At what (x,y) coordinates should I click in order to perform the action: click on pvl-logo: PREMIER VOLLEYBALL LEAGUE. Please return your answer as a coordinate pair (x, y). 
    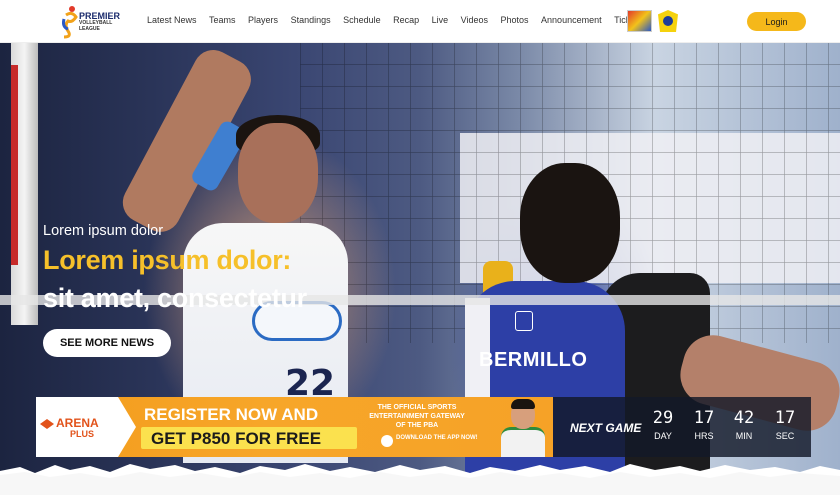
    Looking at the image, I should click on (90, 21).